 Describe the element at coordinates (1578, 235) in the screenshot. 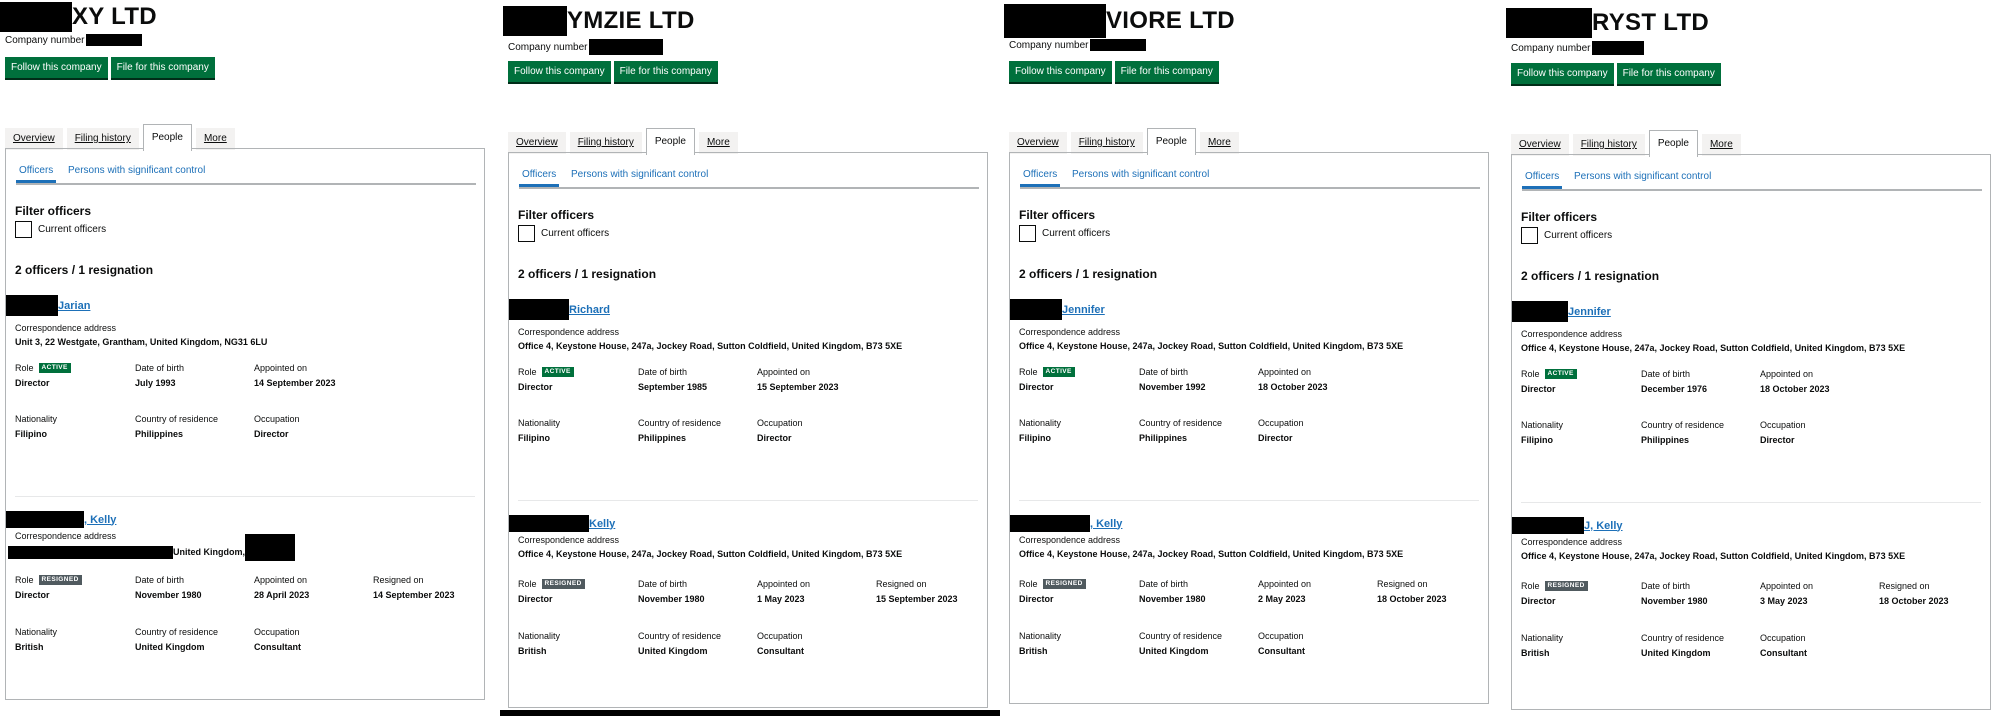

I see `current-officers-label: Current officers` at that location.